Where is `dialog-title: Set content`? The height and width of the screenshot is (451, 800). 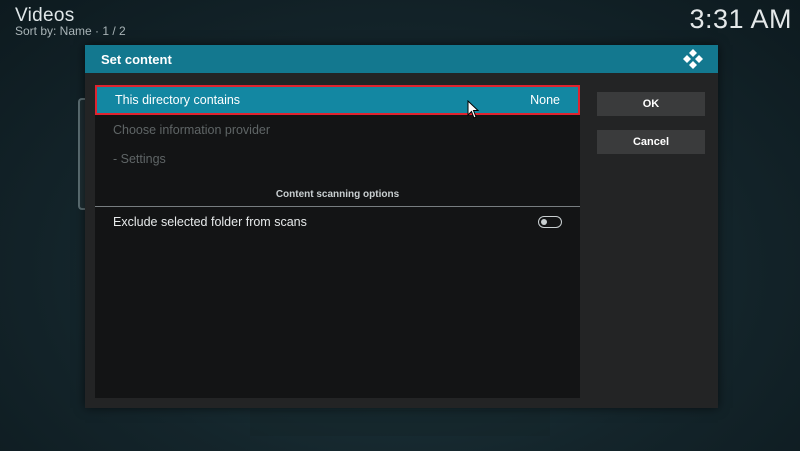
dialog-title: Set content is located at coordinates (136, 59).